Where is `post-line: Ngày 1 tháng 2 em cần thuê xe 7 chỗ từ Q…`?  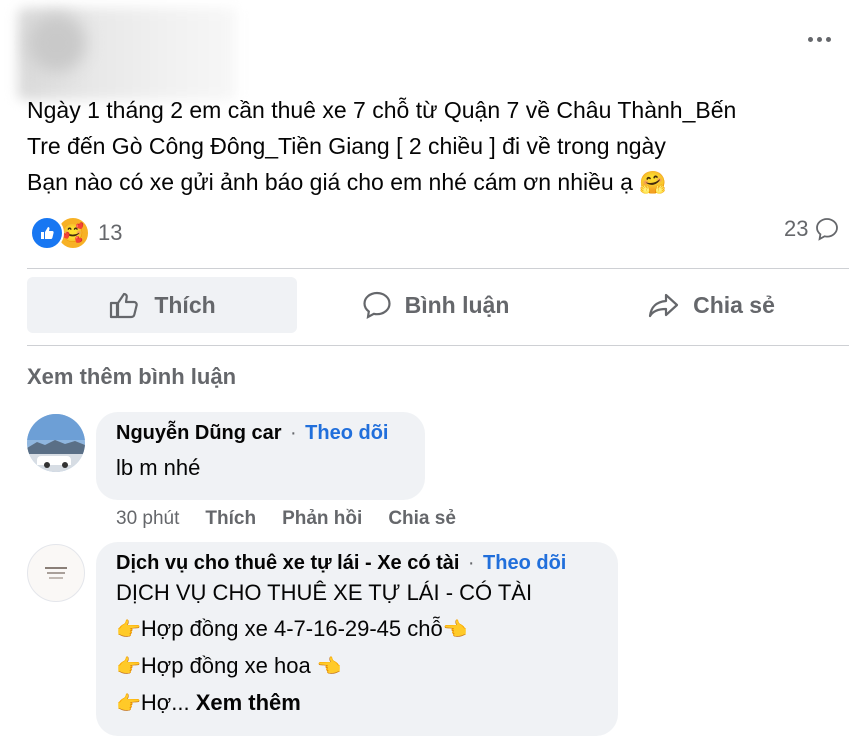 post-line: Ngày 1 tháng 2 em cần thuê xe 7 chỗ từ Q… is located at coordinates (382, 110).